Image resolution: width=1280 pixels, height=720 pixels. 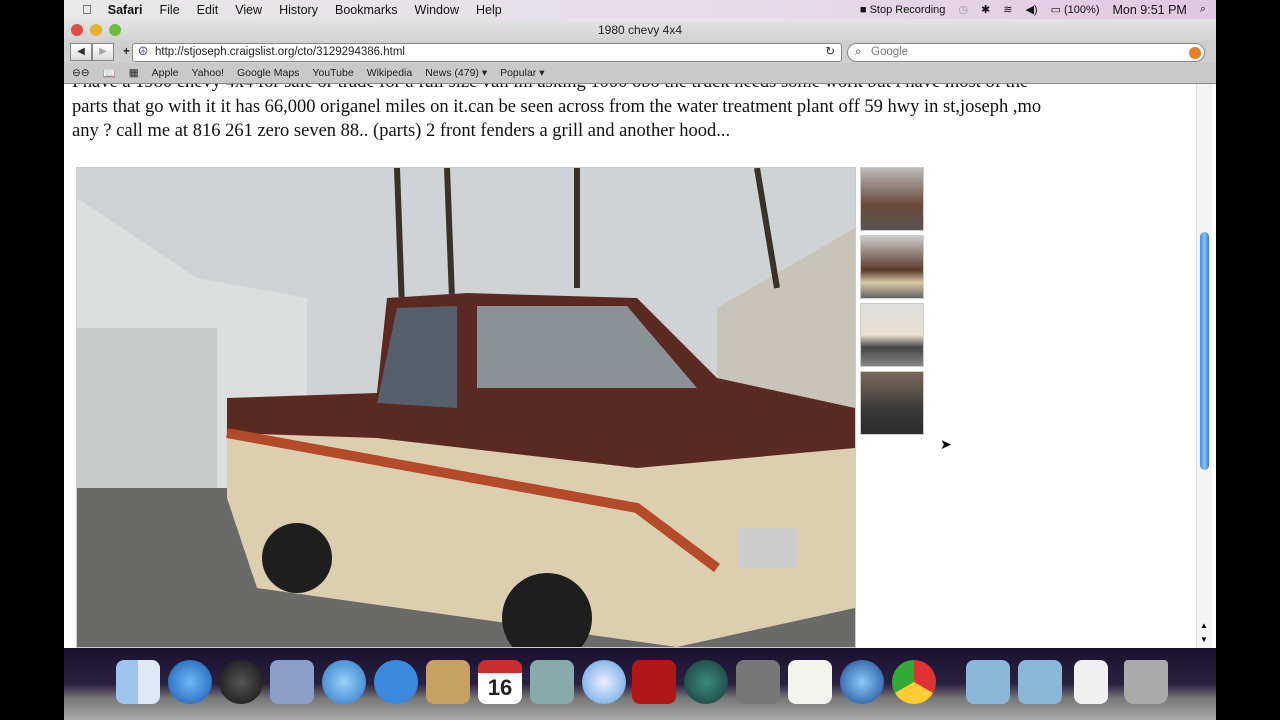 I want to click on scroll-up-arrow: ▲, so click(x=1204, y=625).